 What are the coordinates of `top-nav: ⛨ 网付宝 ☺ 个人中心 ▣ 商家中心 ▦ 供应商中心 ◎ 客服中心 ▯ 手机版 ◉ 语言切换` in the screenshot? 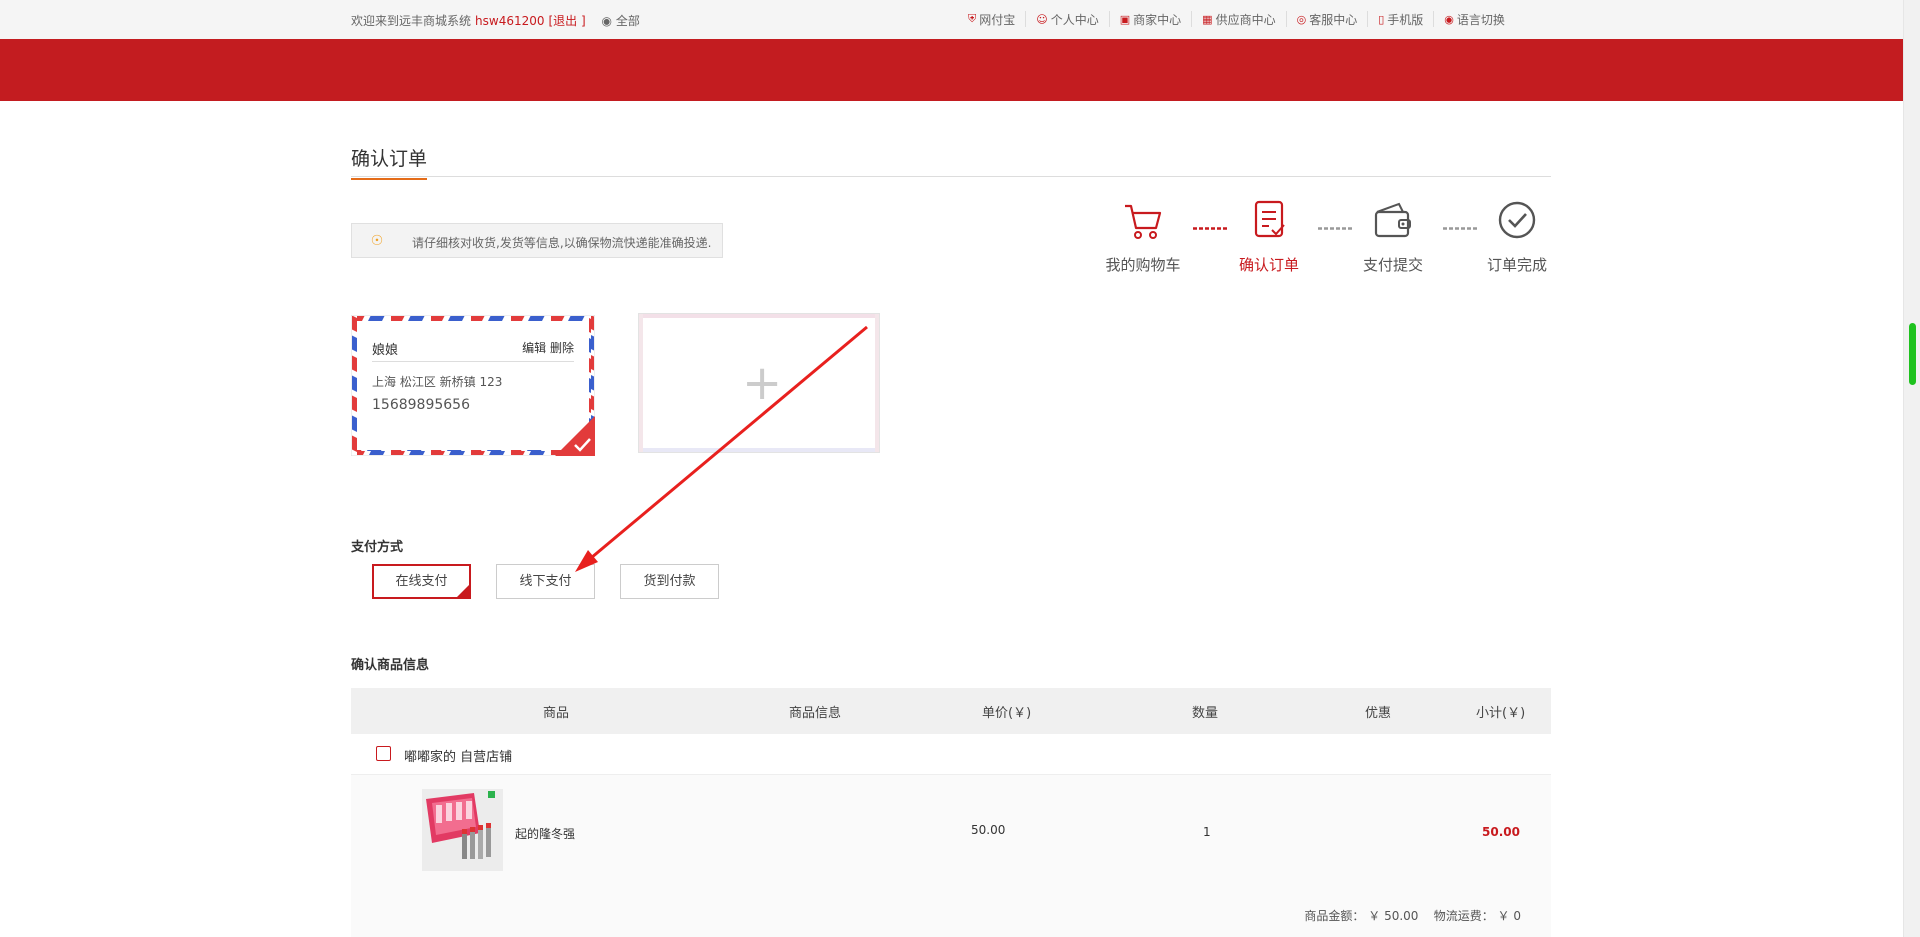 It's located at (1236, 19).